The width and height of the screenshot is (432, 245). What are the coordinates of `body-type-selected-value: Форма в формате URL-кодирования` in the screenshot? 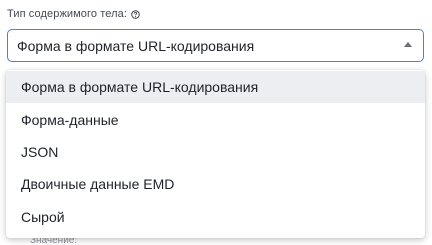 It's located at (136, 45).